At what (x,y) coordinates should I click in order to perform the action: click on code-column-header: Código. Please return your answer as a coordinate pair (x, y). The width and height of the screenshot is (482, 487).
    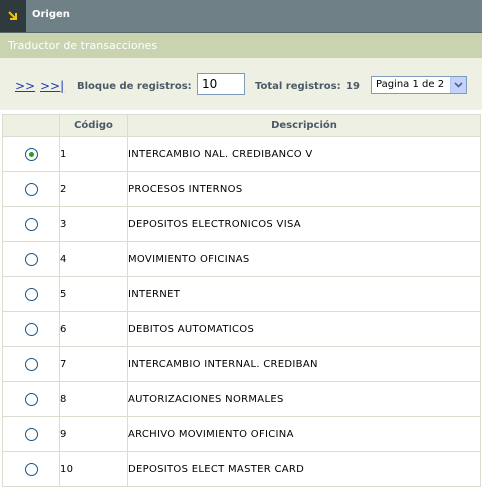
    Looking at the image, I should click on (93, 125).